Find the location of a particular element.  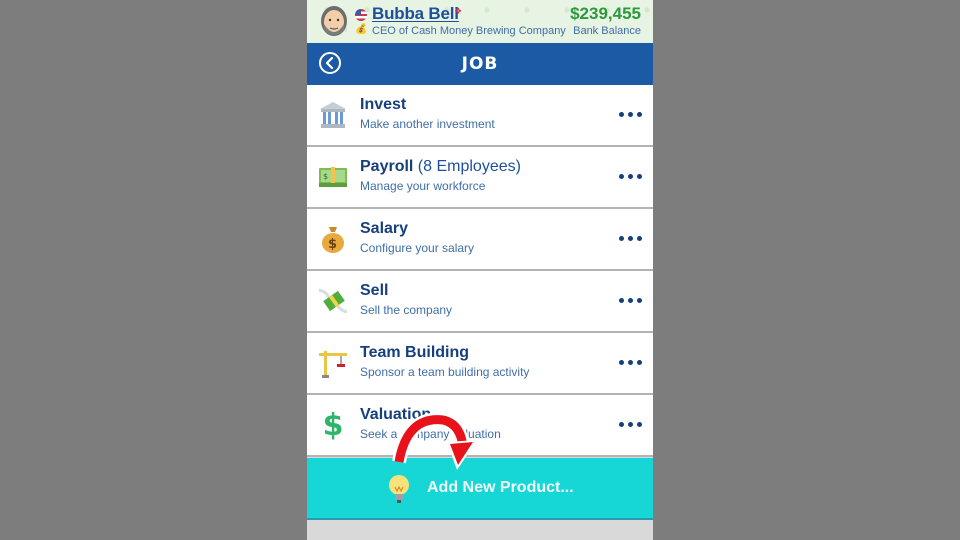

bank-balance-label: Bank Balance is located at coordinates (607, 31).